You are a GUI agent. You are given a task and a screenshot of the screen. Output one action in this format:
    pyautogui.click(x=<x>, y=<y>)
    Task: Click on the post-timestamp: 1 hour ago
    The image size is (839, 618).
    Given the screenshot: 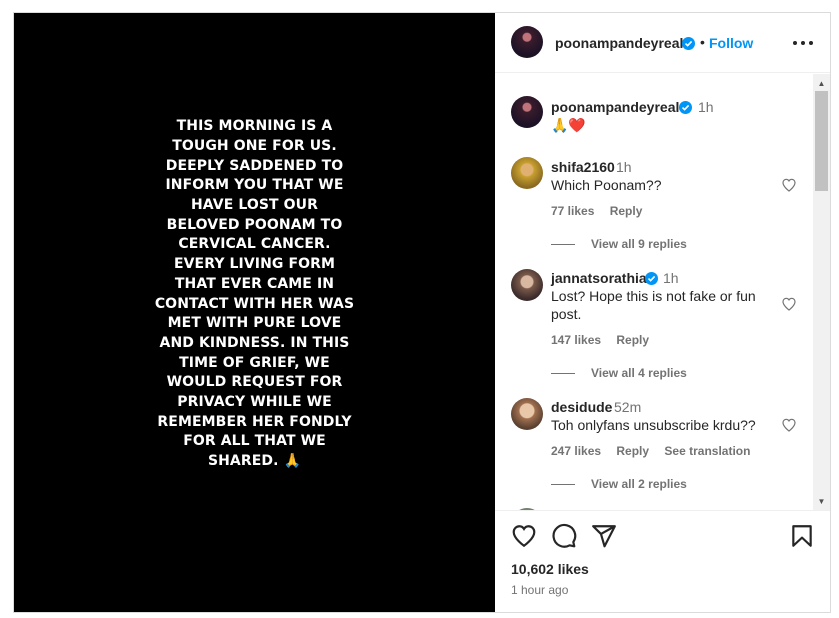 What is the action you would take?
    pyautogui.click(x=539, y=590)
    